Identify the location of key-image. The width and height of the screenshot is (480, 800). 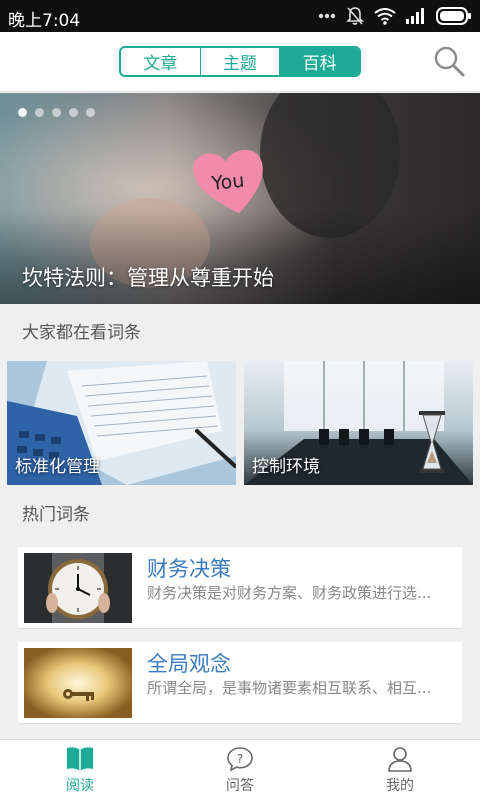
(78, 683).